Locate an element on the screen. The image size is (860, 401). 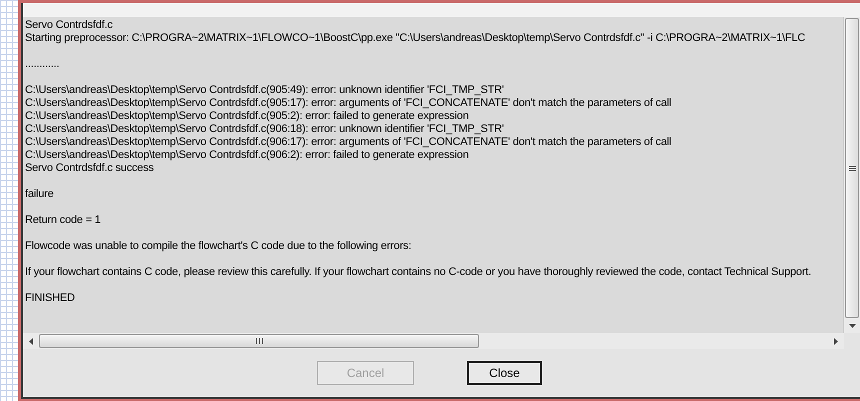
log-line: Return code = 1 is located at coordinates (63, 220).